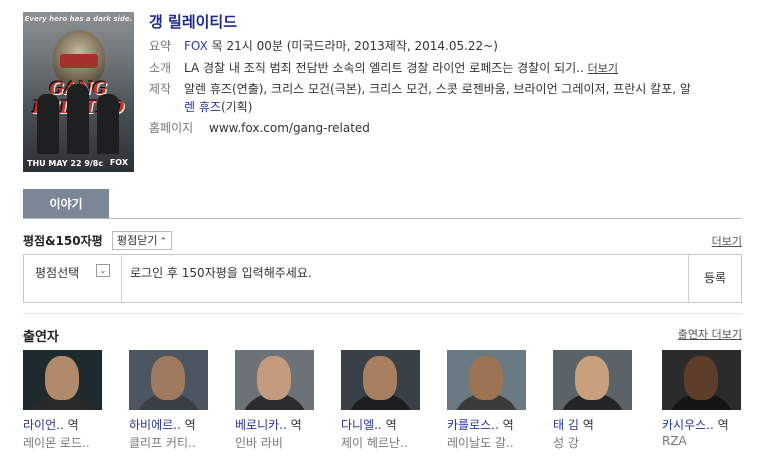 The image size is (764, 461). I want to click on tab-story: 이야기, so click(66, 204).